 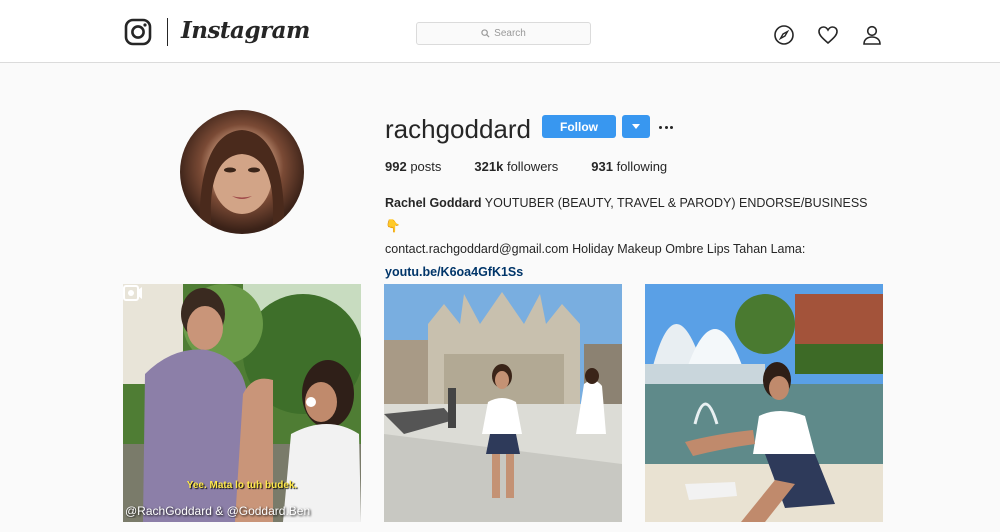 I want to click on post-subtitle: Yee. Mata lo tuh budek., so click(x=242, y=485).